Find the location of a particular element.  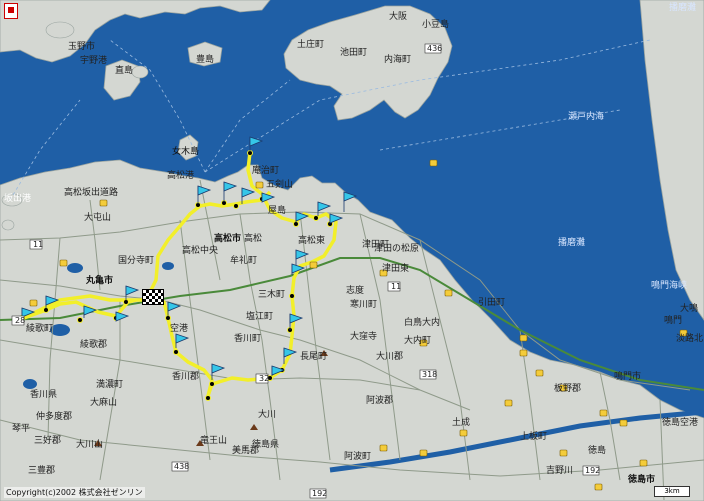

flag-icon is located at coordinates (256, 144).